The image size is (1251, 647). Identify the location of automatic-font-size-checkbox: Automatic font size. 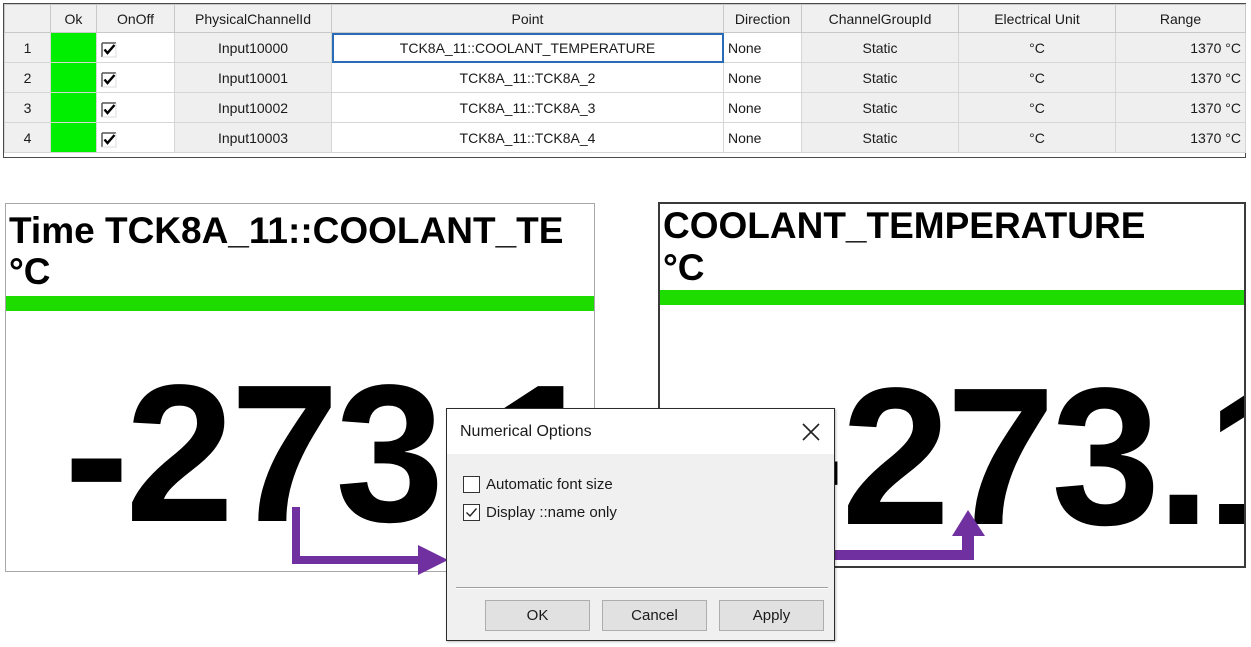
(538, 484).